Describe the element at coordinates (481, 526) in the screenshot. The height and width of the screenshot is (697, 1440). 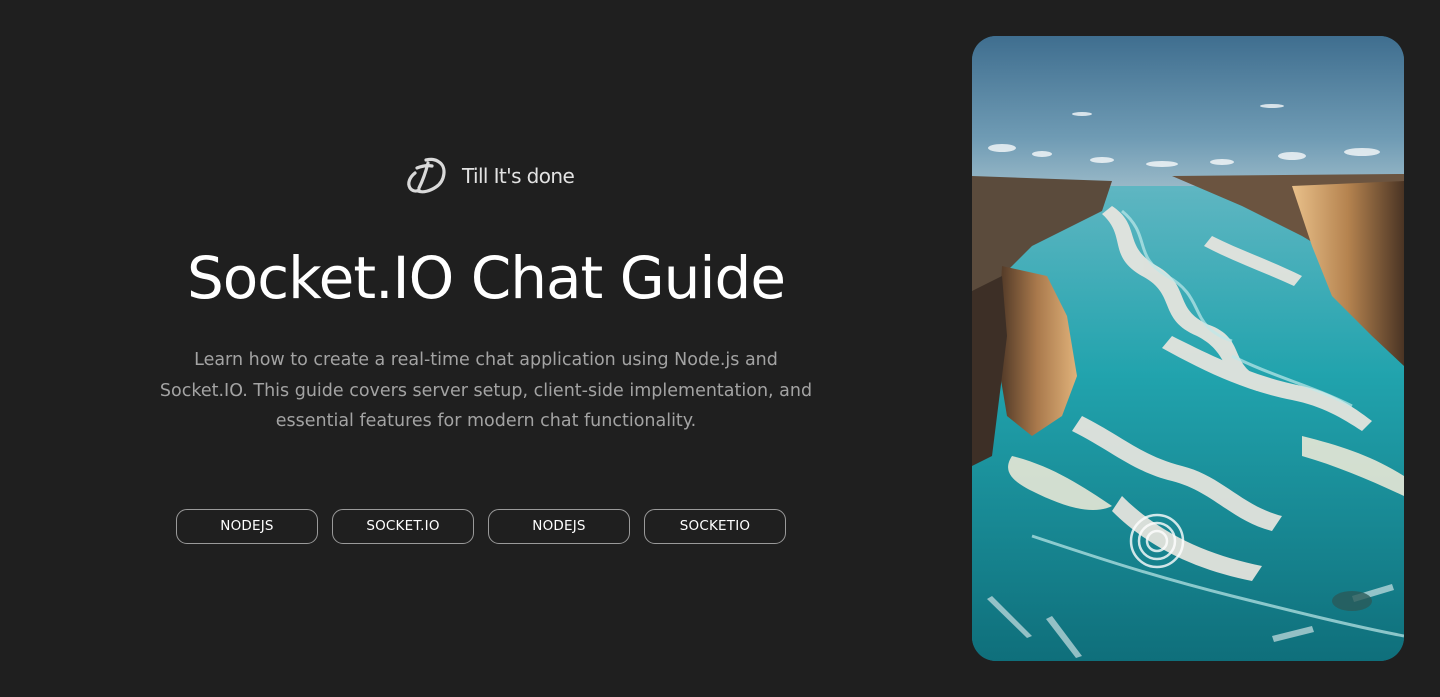
I see `tag-list: NODEJS SOCKET.IO NODEJS SOCKETIO` at that location.